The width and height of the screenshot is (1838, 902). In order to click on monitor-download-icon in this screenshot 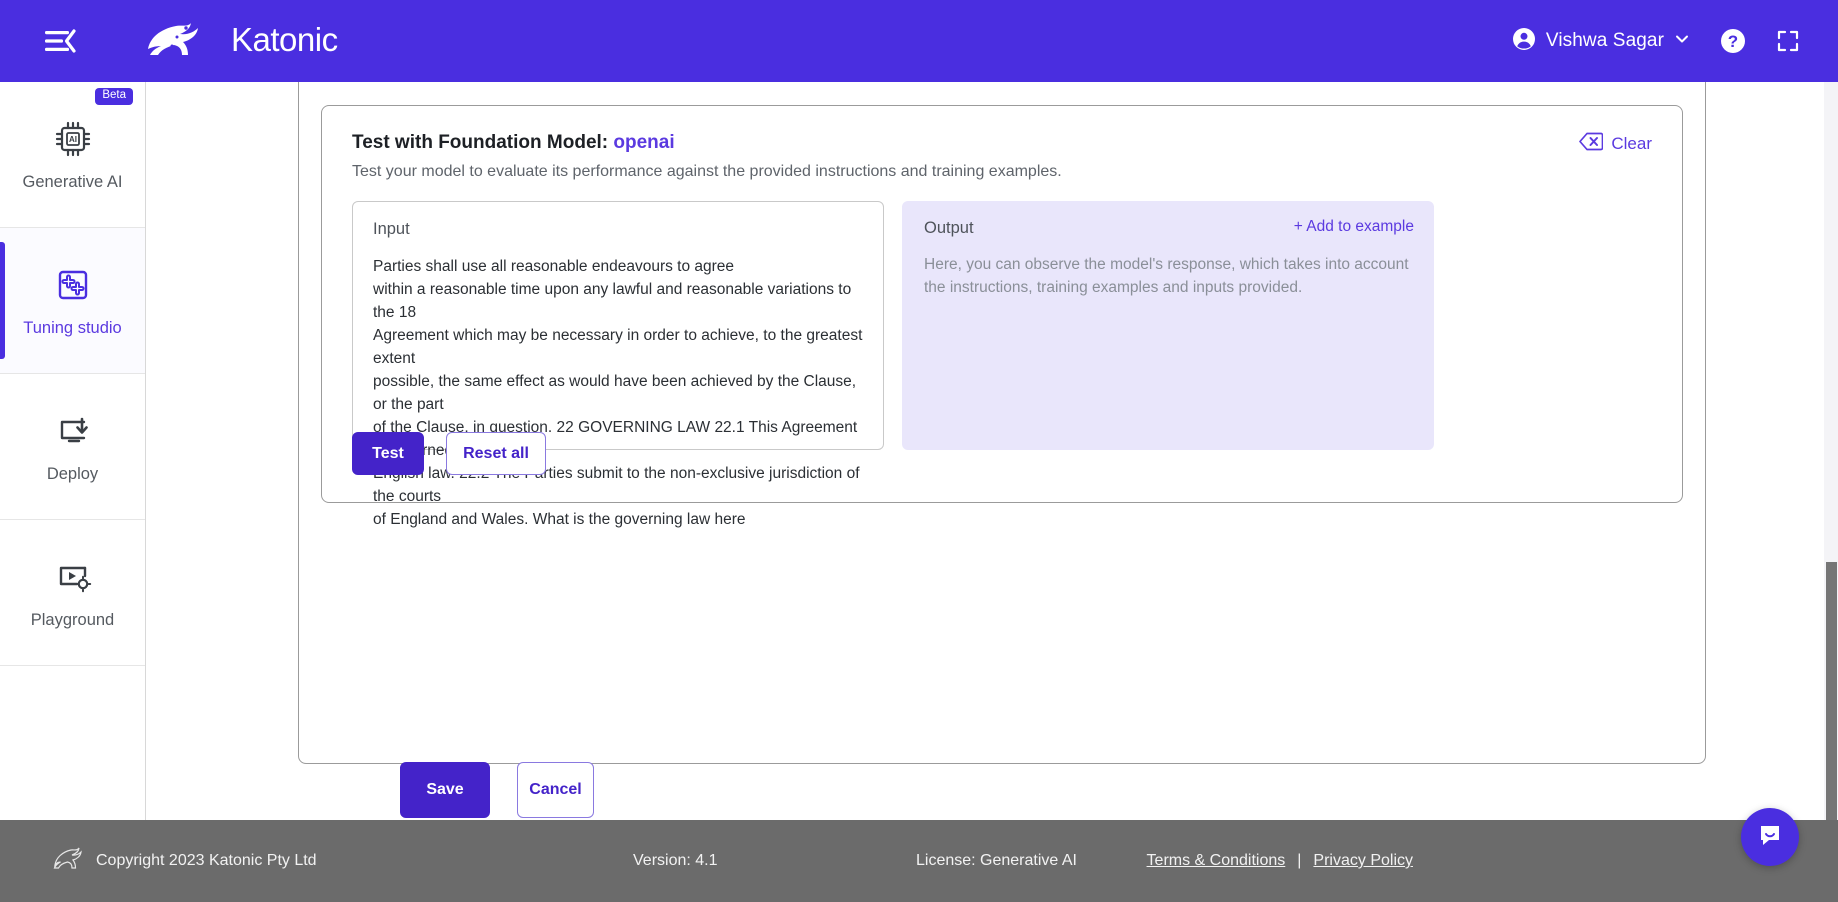, I will do `click(73, 431)`.